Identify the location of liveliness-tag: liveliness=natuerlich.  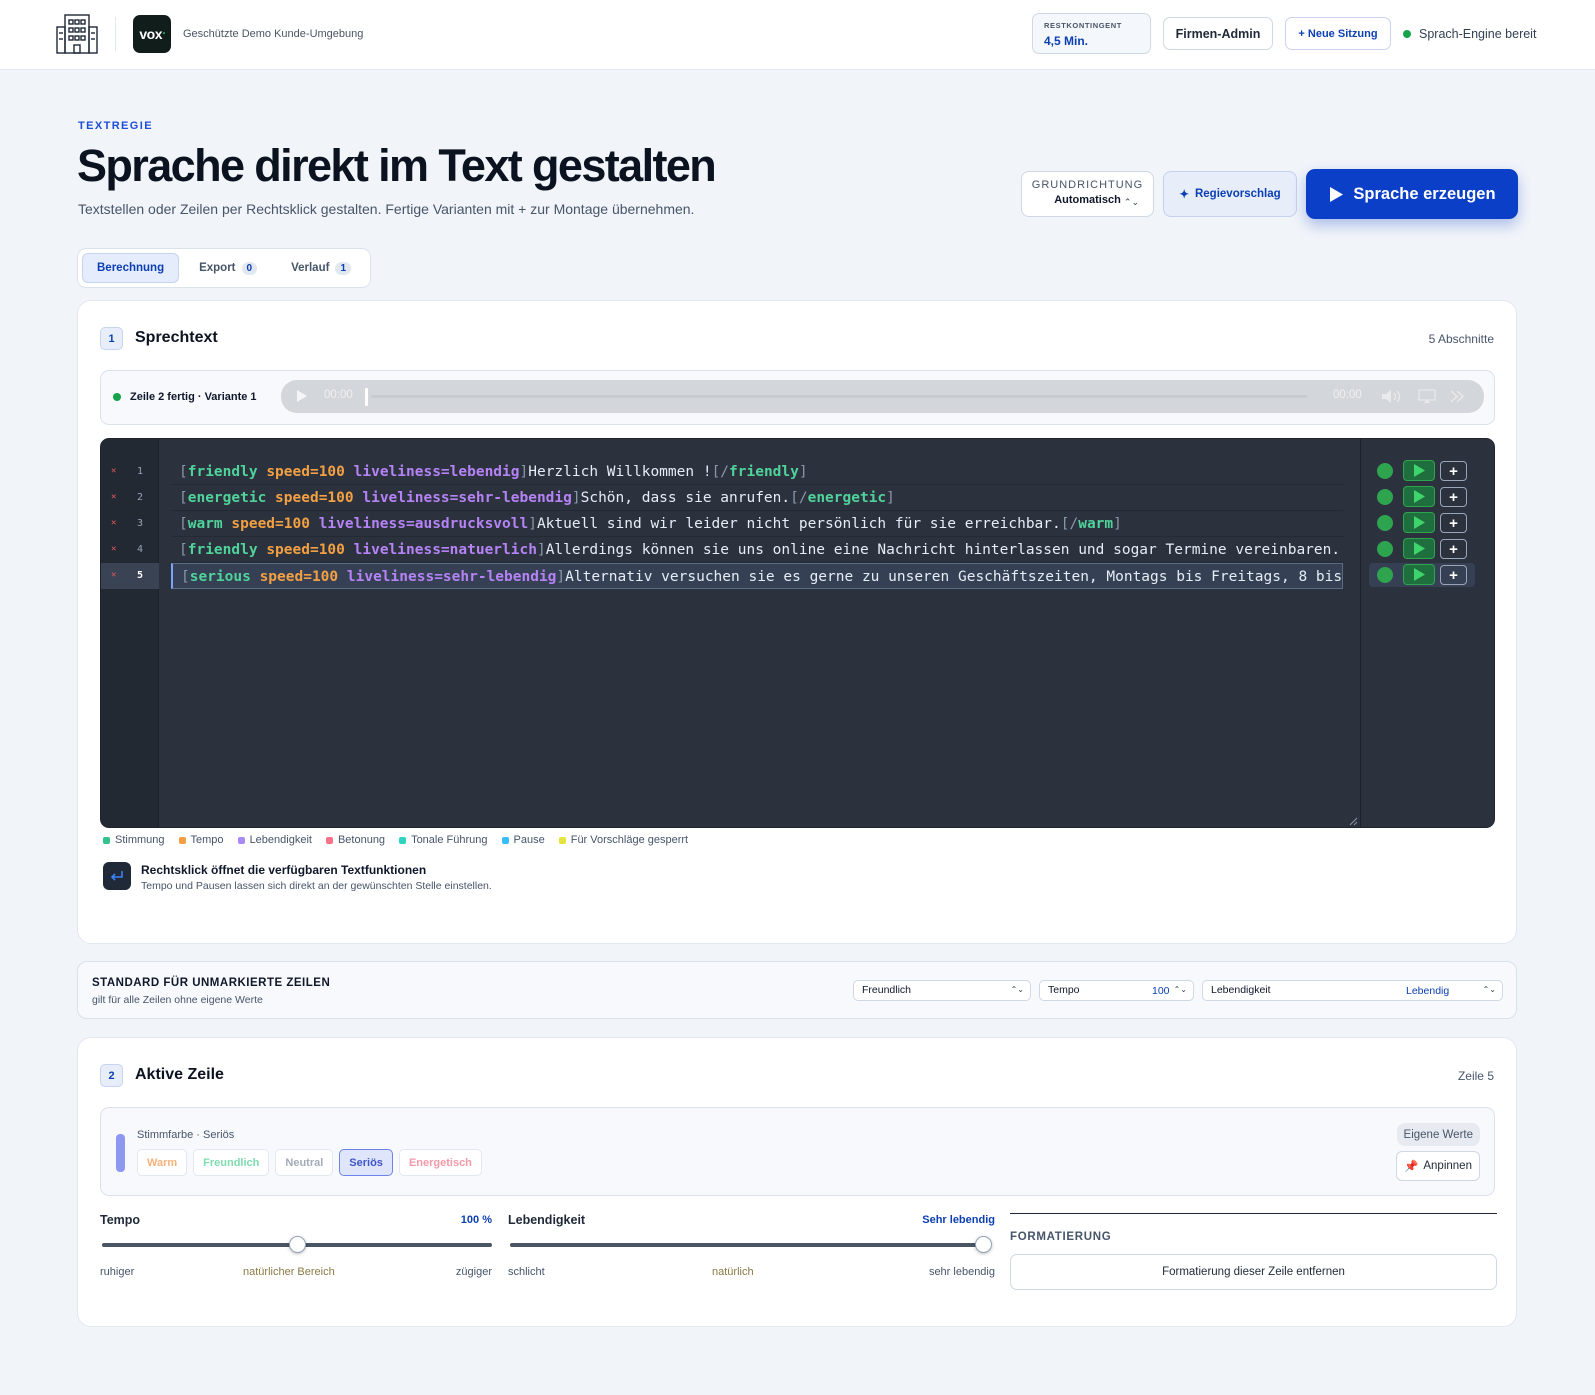
(445, 550).